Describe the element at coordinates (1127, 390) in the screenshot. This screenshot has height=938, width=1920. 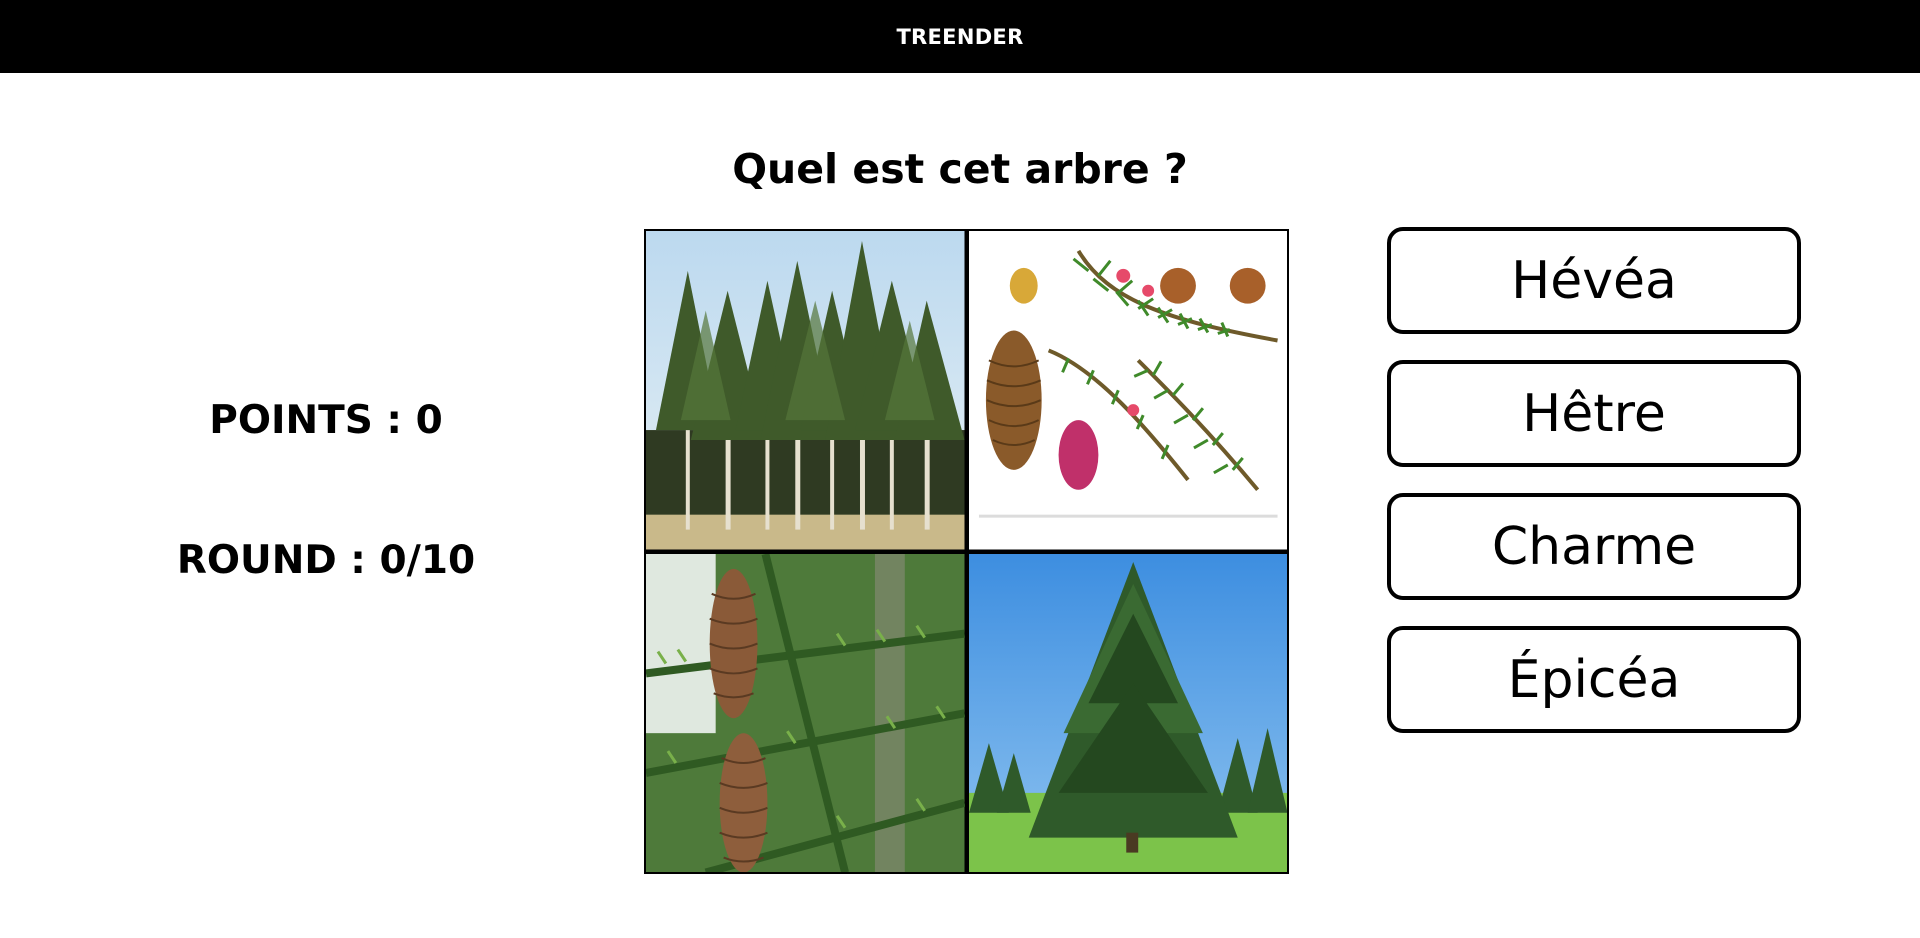
I see `botanical-illustration-icon` at that location.